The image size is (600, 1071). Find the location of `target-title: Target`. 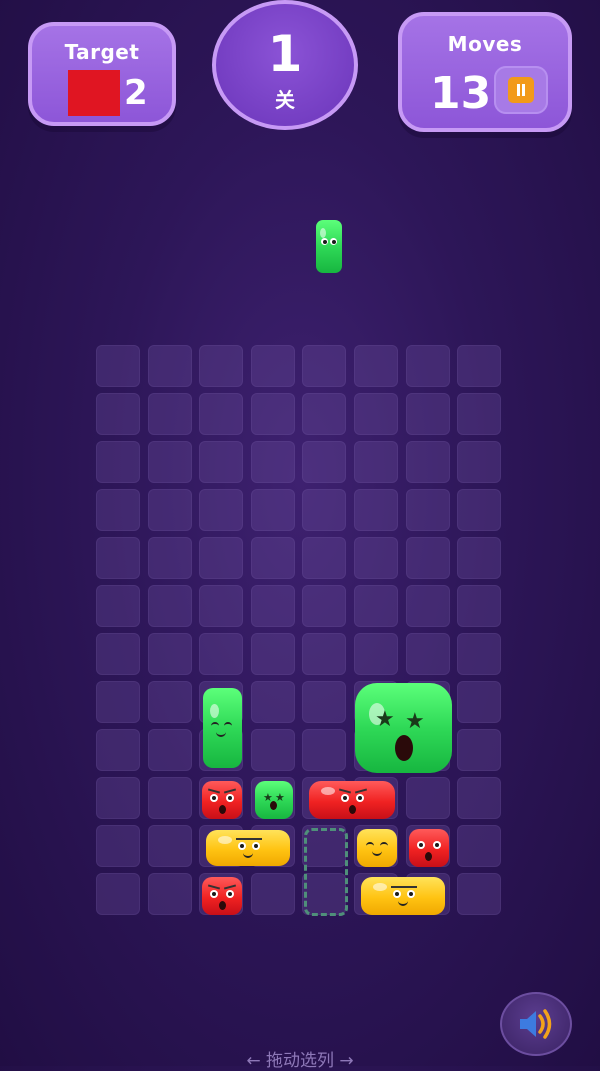

target-title: Target is located at coordinates (102, 52).